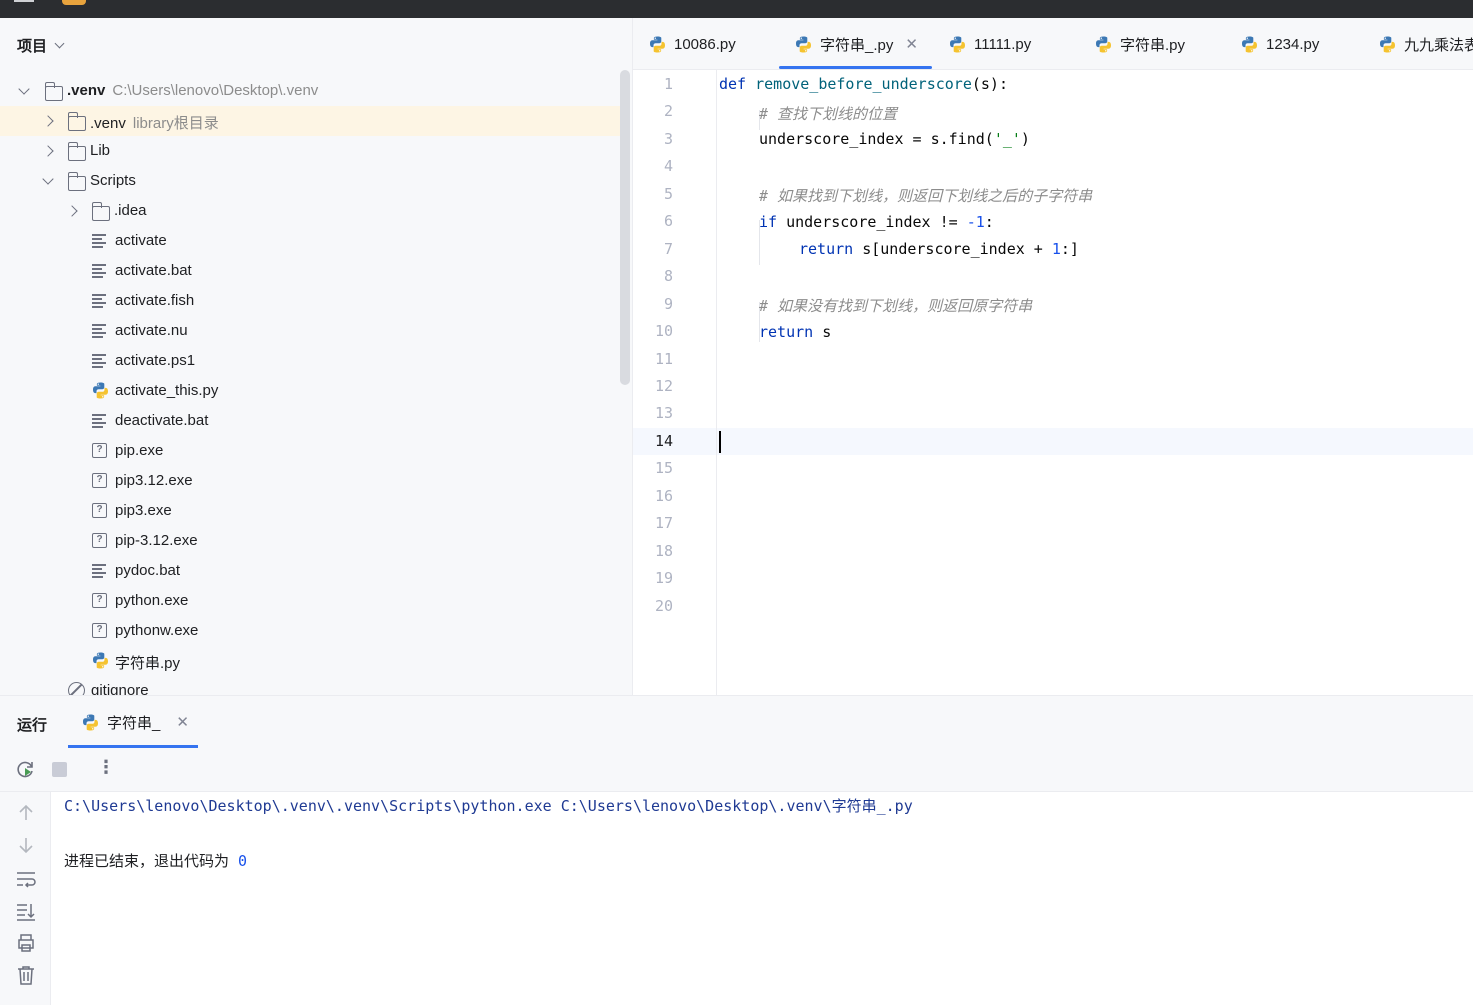 The image size is (1473, 1005). What do you see at coordinates (310, 121) in the screenshot?
I see `tree-item: .venv library根目录` at bounding box center [310, 121].